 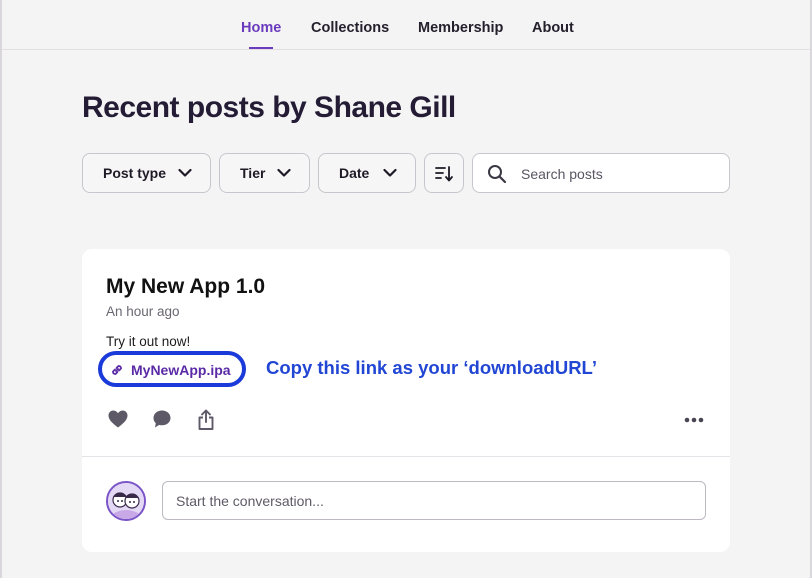 I want to click on left-edge, so click(x=1, y=289).